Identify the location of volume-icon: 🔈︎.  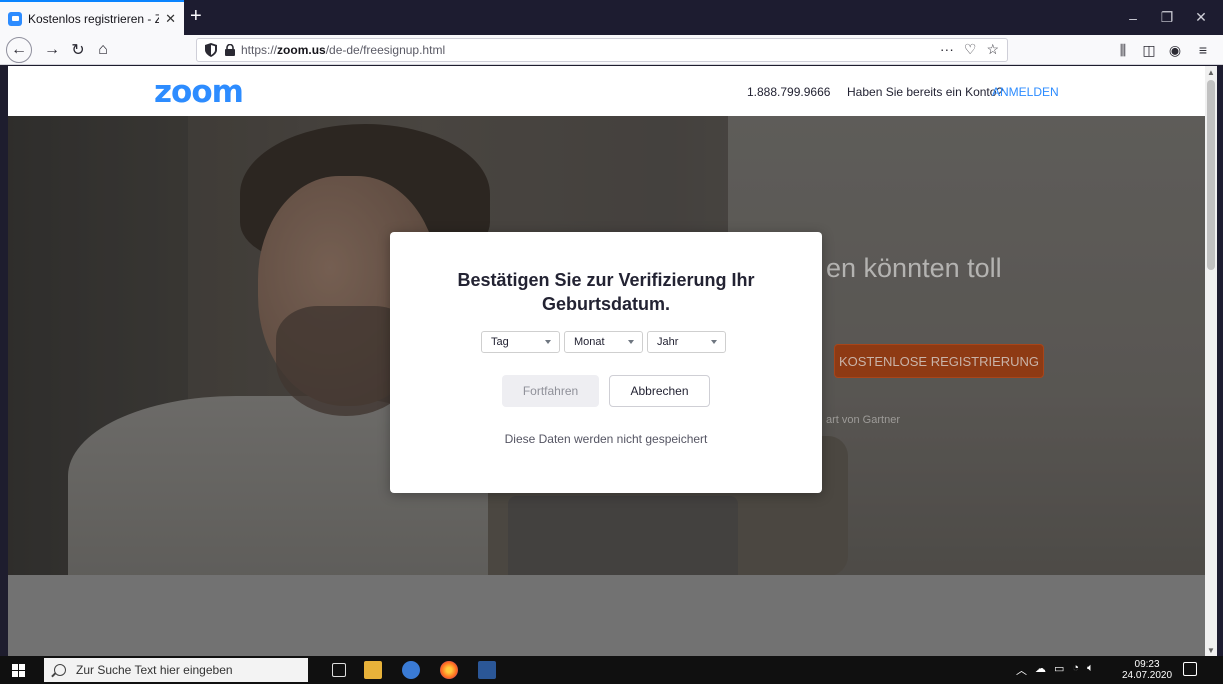
(1090, 670).